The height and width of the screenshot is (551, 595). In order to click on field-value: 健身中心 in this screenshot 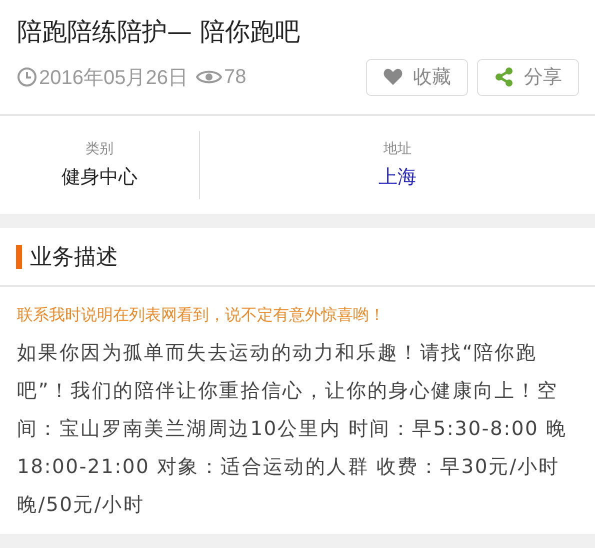, I will do `click(100, 177)`.